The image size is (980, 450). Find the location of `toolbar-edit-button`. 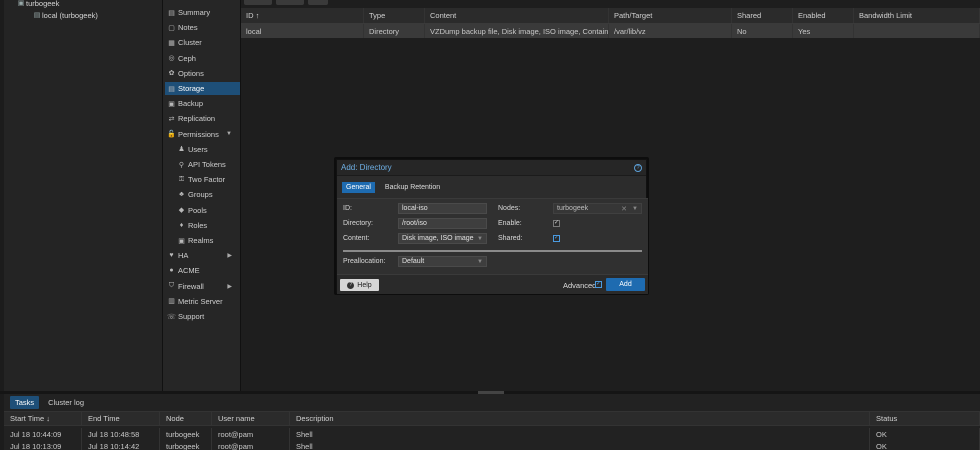

toolbar-edit-button is located at coordinates (318, 2).